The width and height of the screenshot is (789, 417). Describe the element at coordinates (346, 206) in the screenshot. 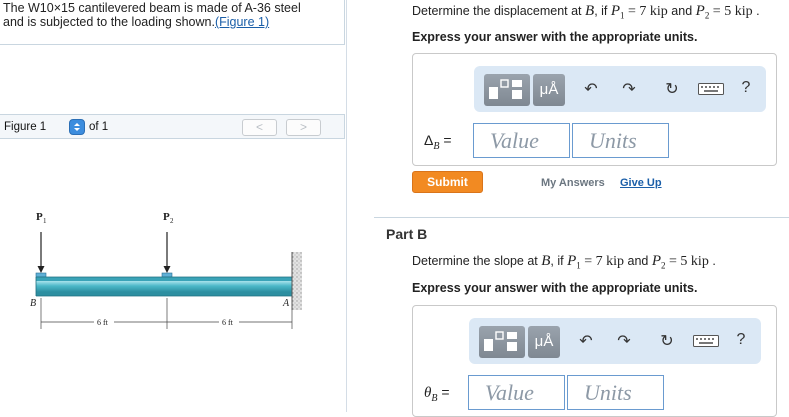

I see `panel-divider` at that location.